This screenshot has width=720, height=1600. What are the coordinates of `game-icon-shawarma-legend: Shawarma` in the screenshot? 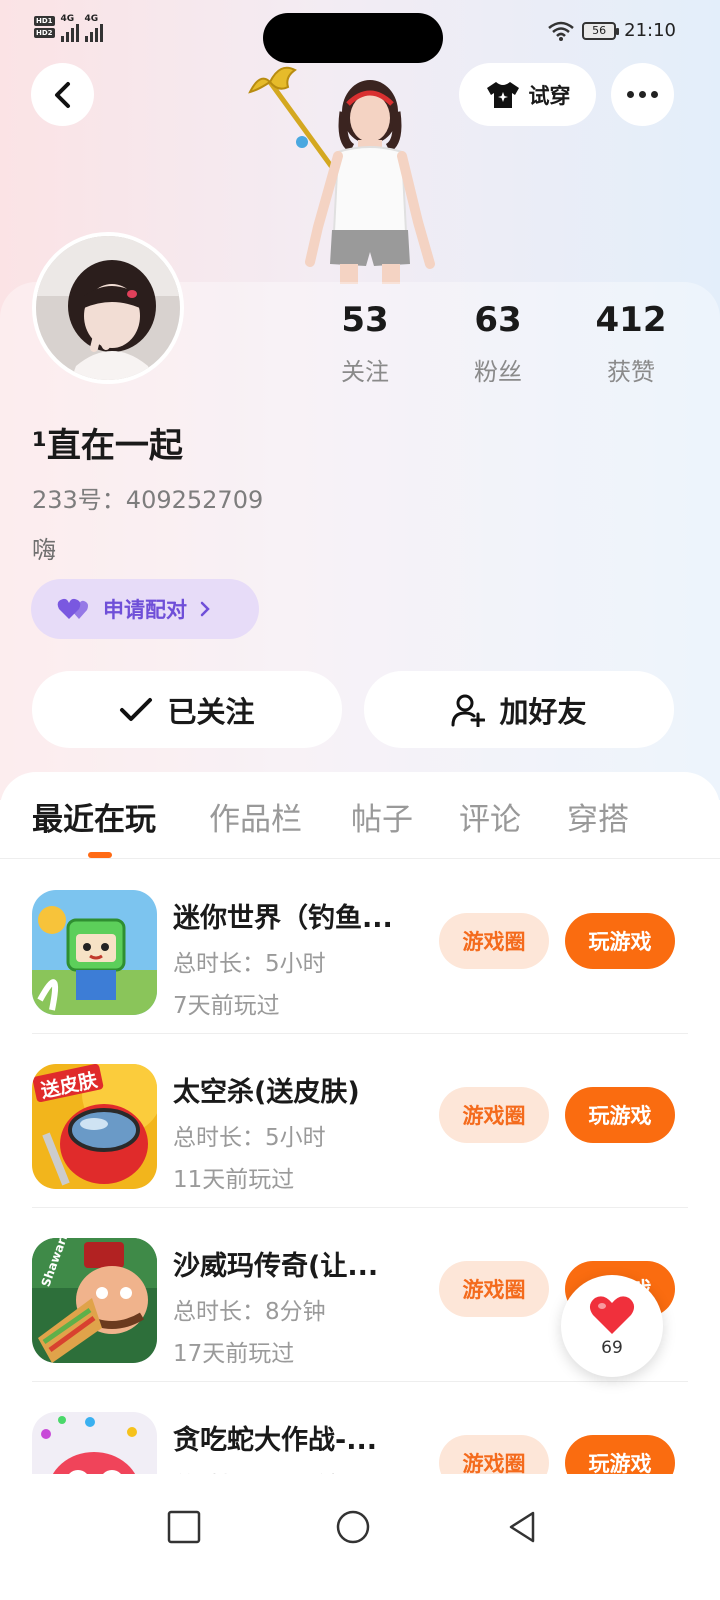 It's located at (94, 1300).